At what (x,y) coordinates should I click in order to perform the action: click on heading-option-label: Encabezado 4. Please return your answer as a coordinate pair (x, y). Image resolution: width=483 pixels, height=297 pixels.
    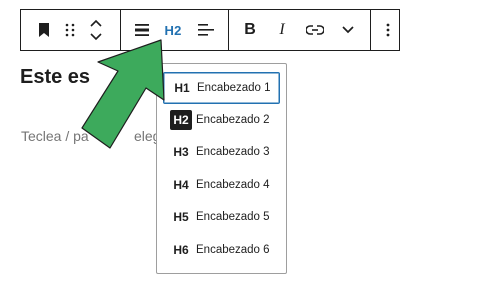
    Looking at the image, I should click on (233, 185).